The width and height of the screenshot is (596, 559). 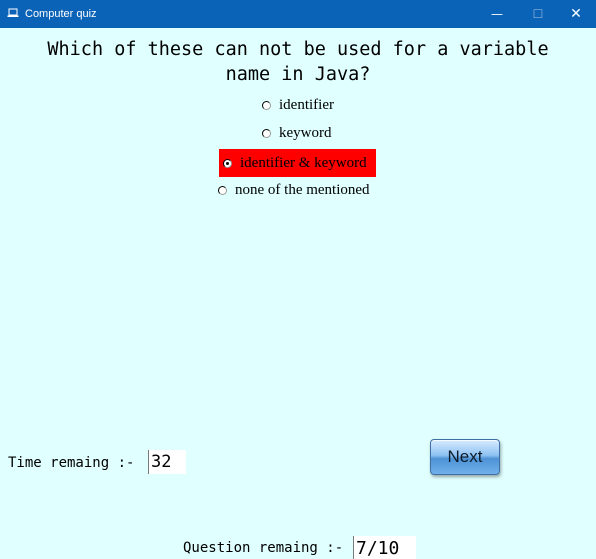 I want to click on option-label: identifier, so click(x=306, y=104).